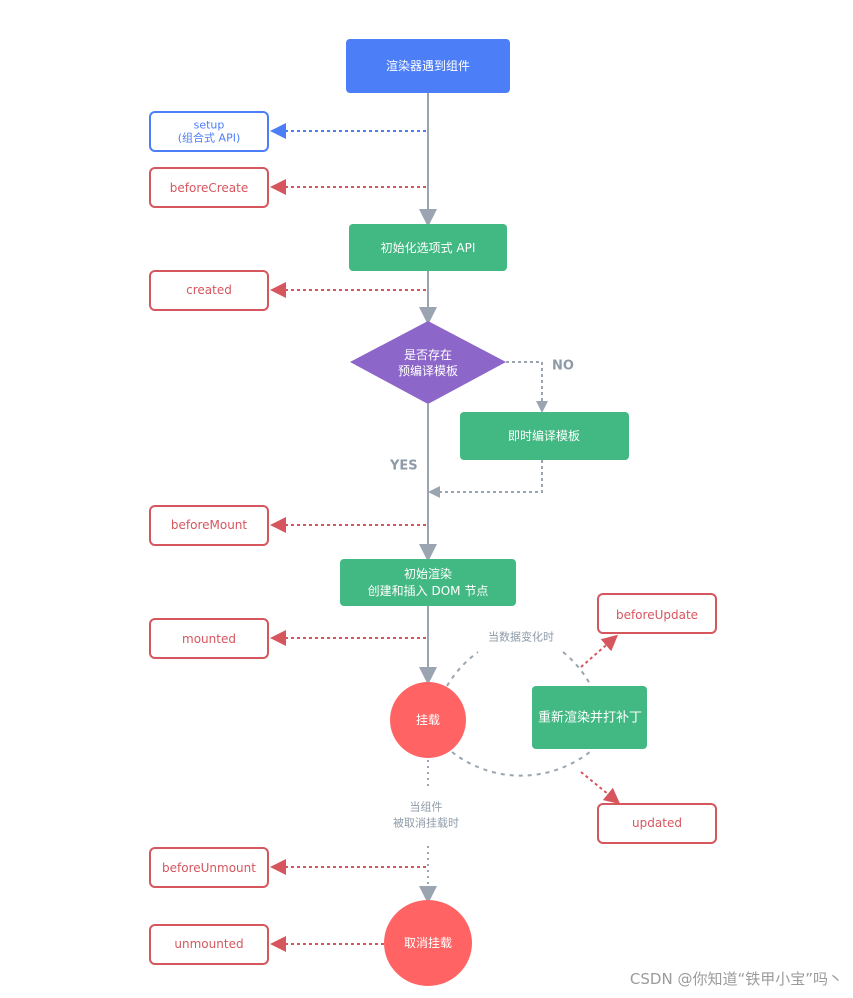 The image size is (853, 998). I want to click on label-when-unmounted-line2: 被取消挂载时, so click(426, 823).